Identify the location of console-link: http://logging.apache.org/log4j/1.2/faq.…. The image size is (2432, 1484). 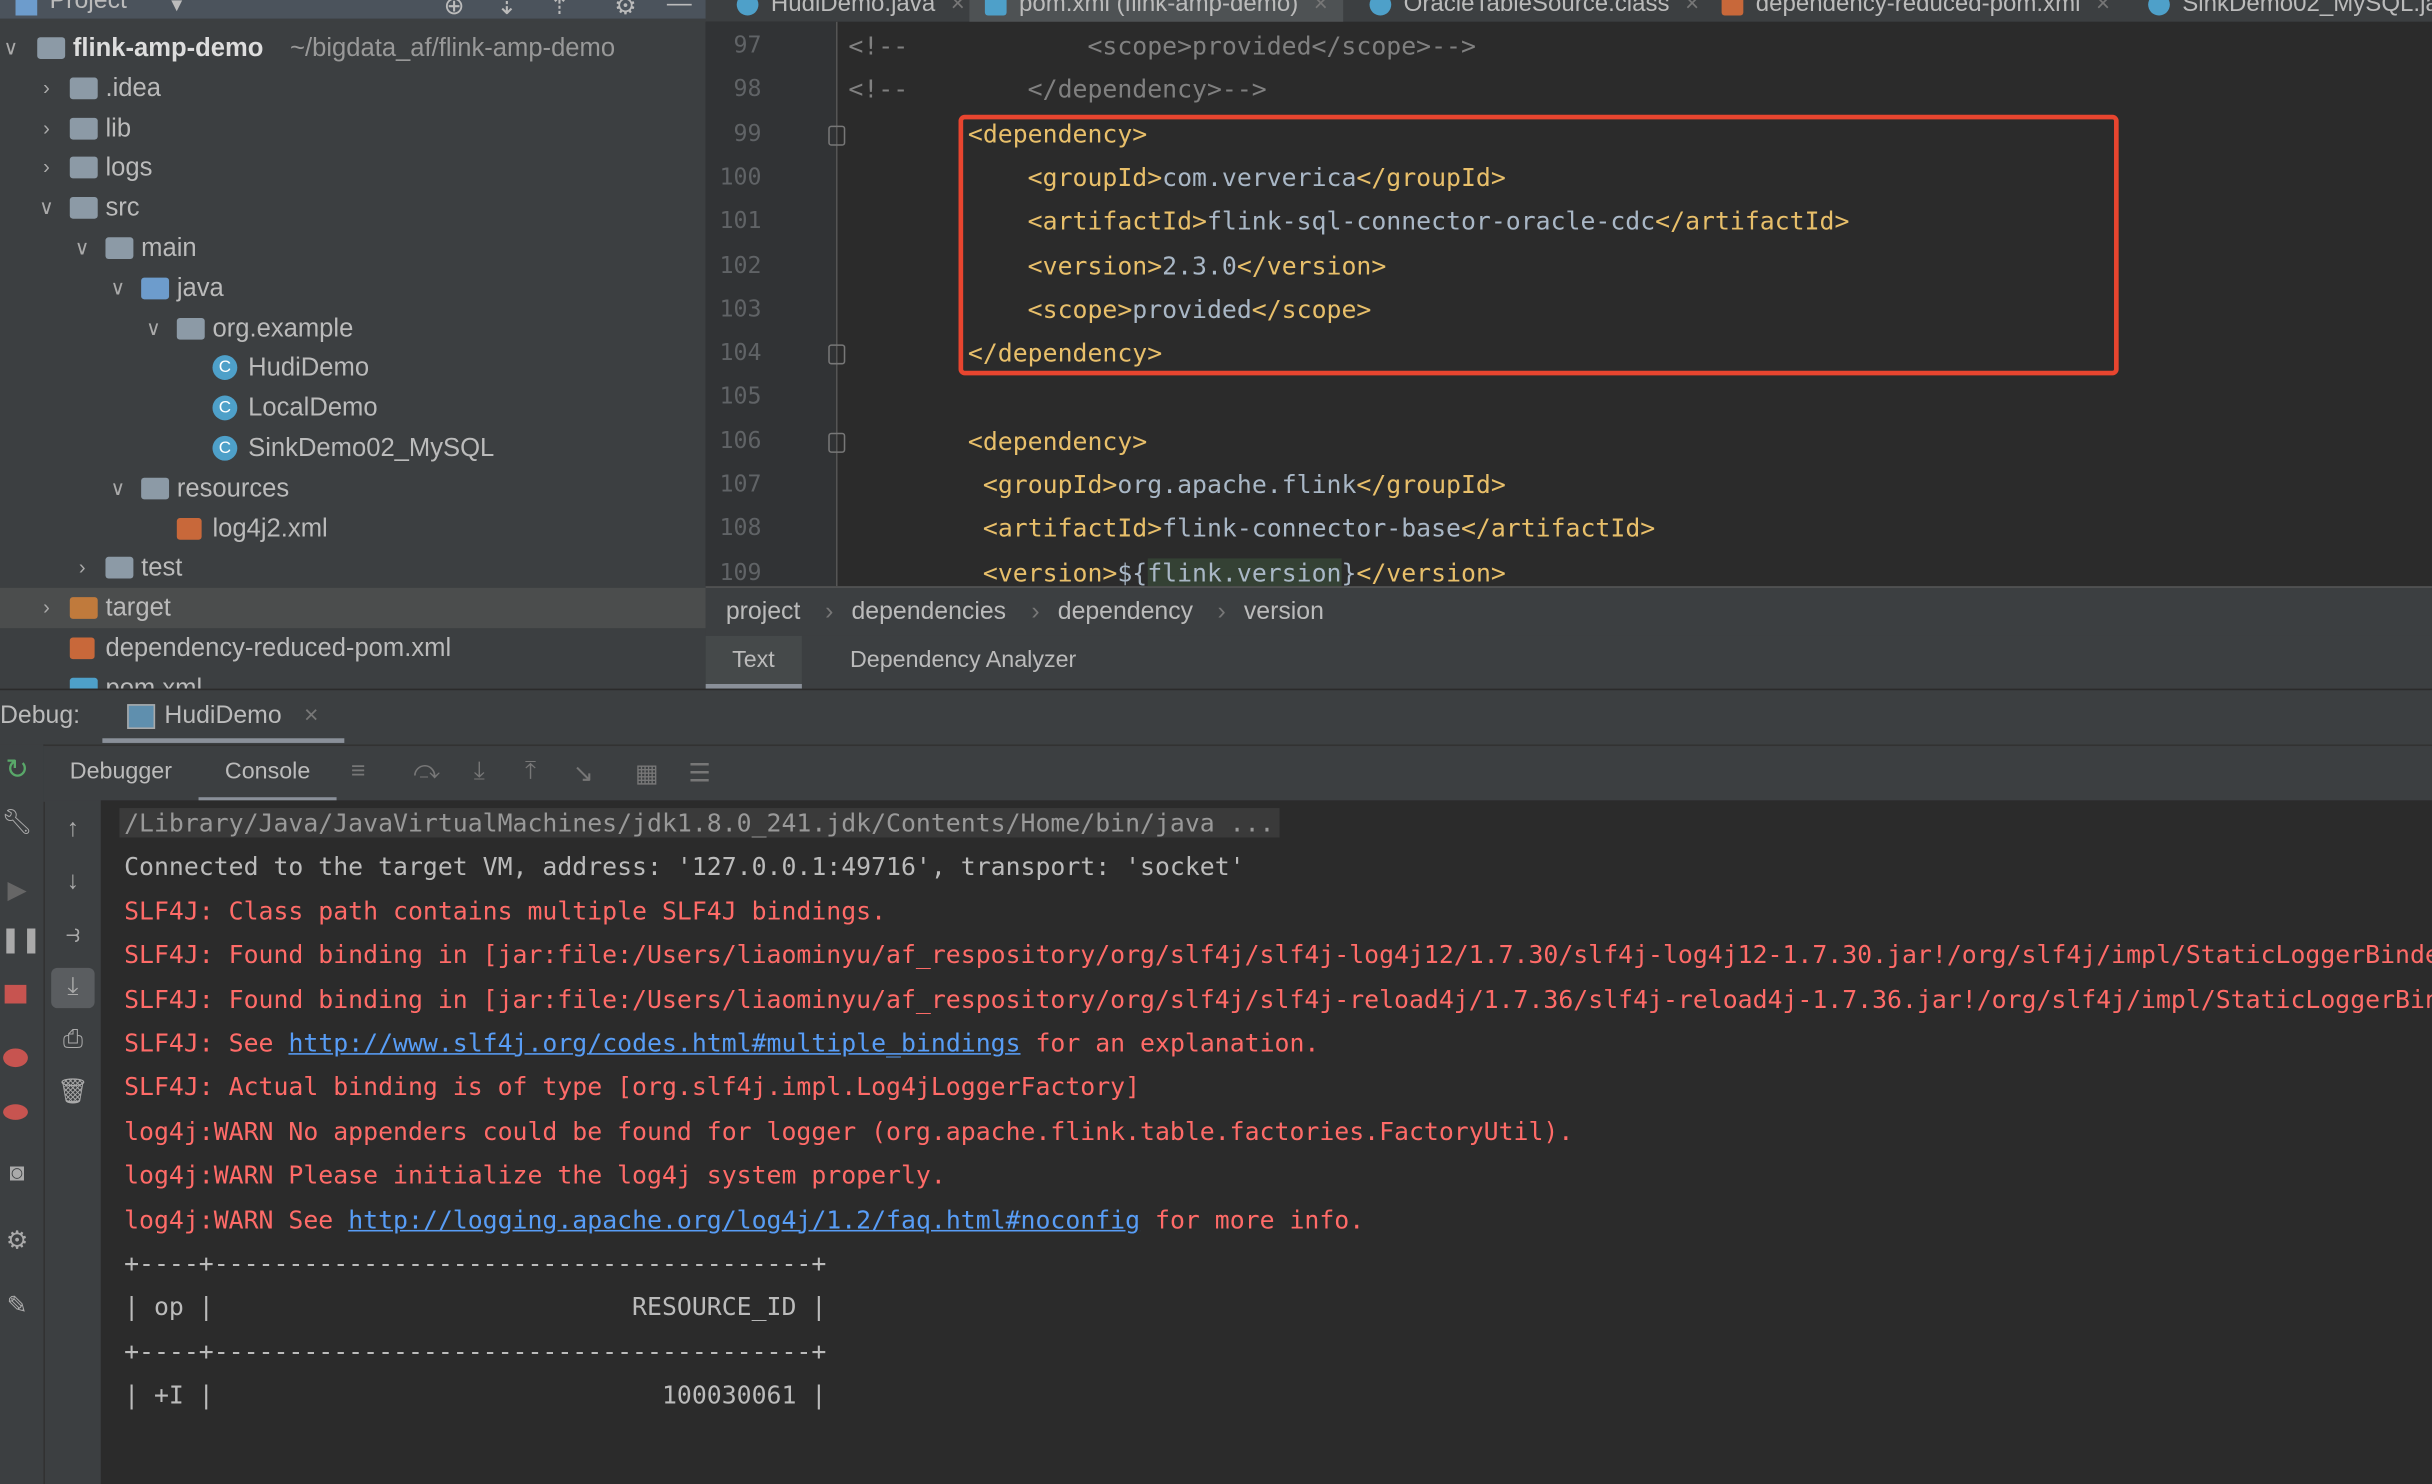
(744, 1218).